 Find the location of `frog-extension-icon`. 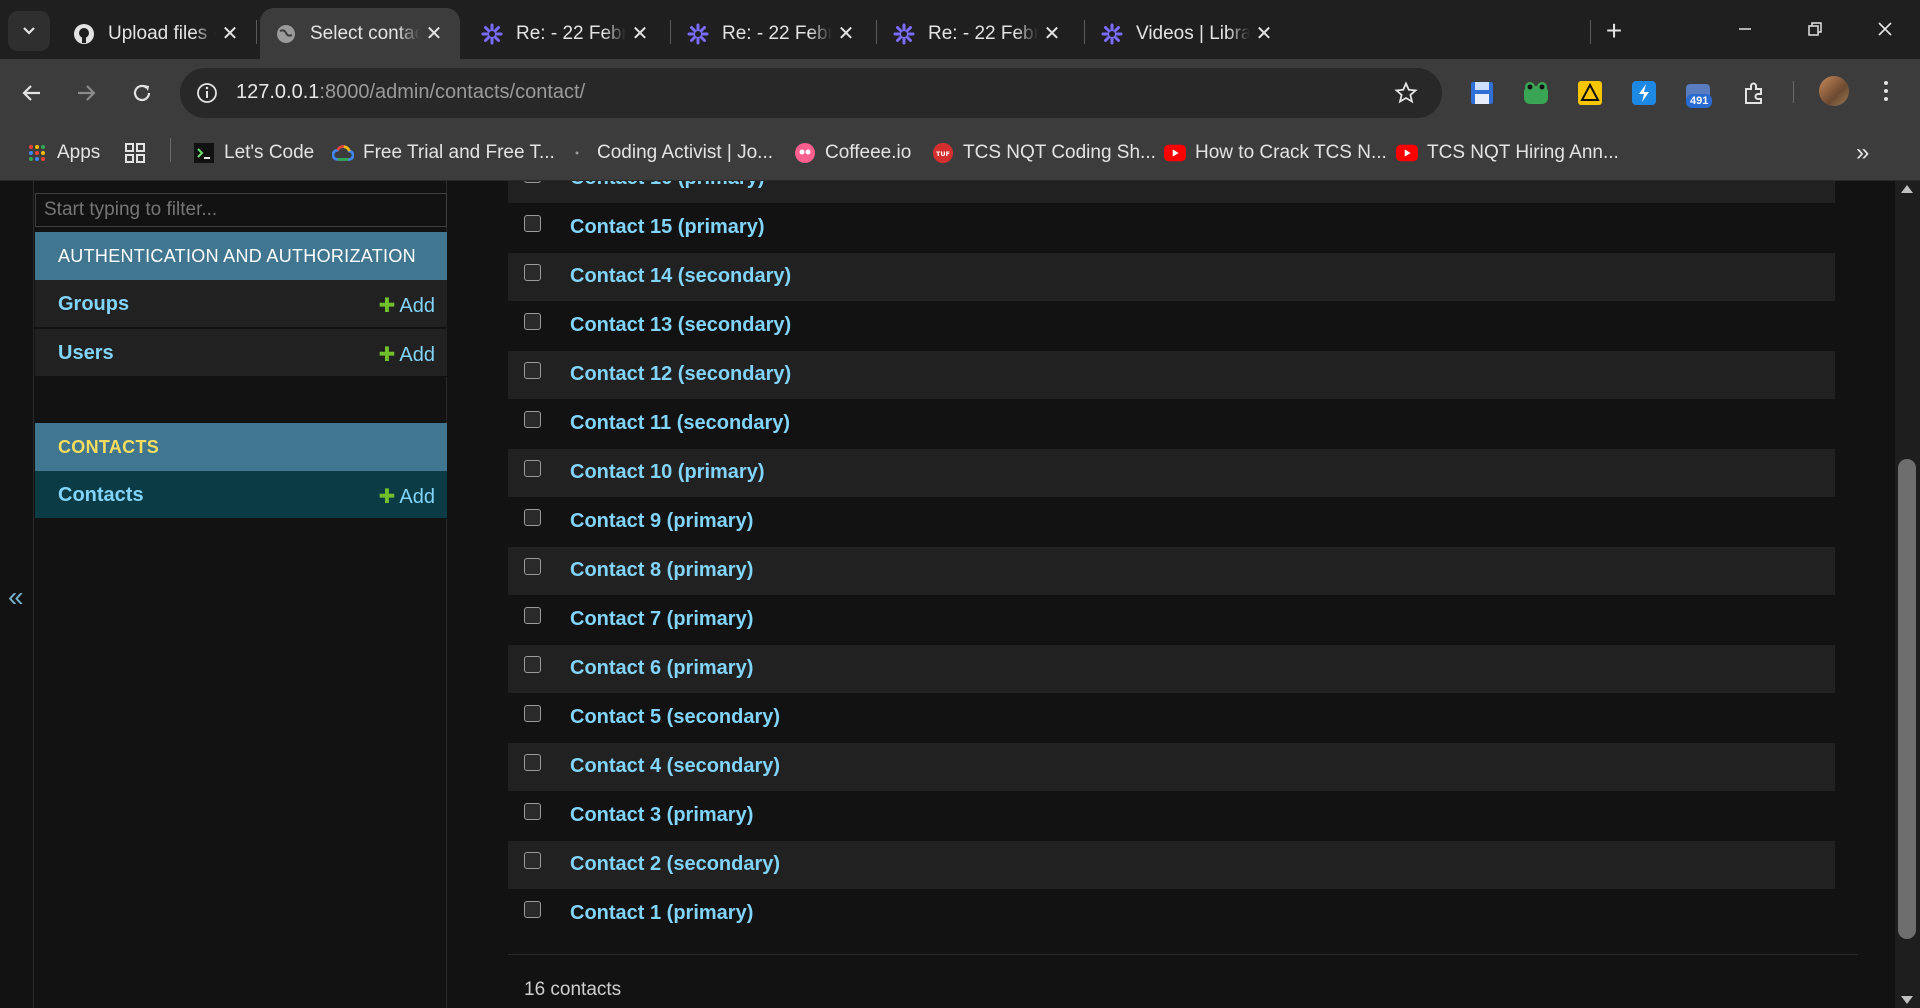

frog-extension-icon is located at coordinates (1536, 93).